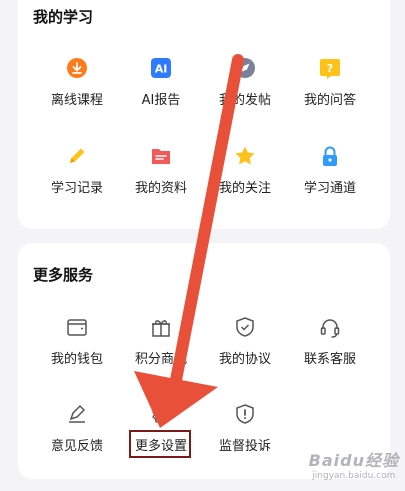 Image resolution: width=405 pixels, height=491 pixels. What do you see at coordinates (76, 188) in the screenshot?
I see `study-item-label: 学习记录` at bounding box center [76, 188].